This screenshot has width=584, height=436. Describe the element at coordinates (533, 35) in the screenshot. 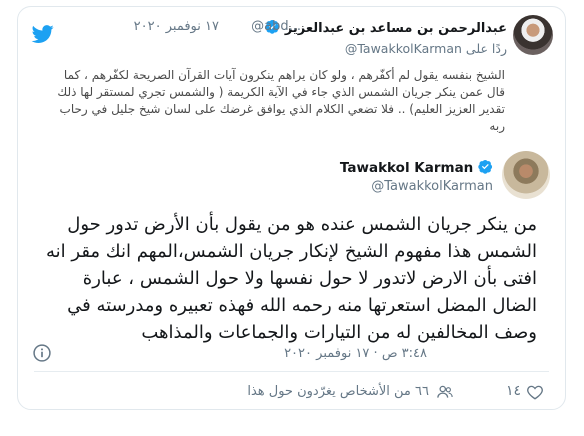

I see `quoted-author-avatar` at that location.